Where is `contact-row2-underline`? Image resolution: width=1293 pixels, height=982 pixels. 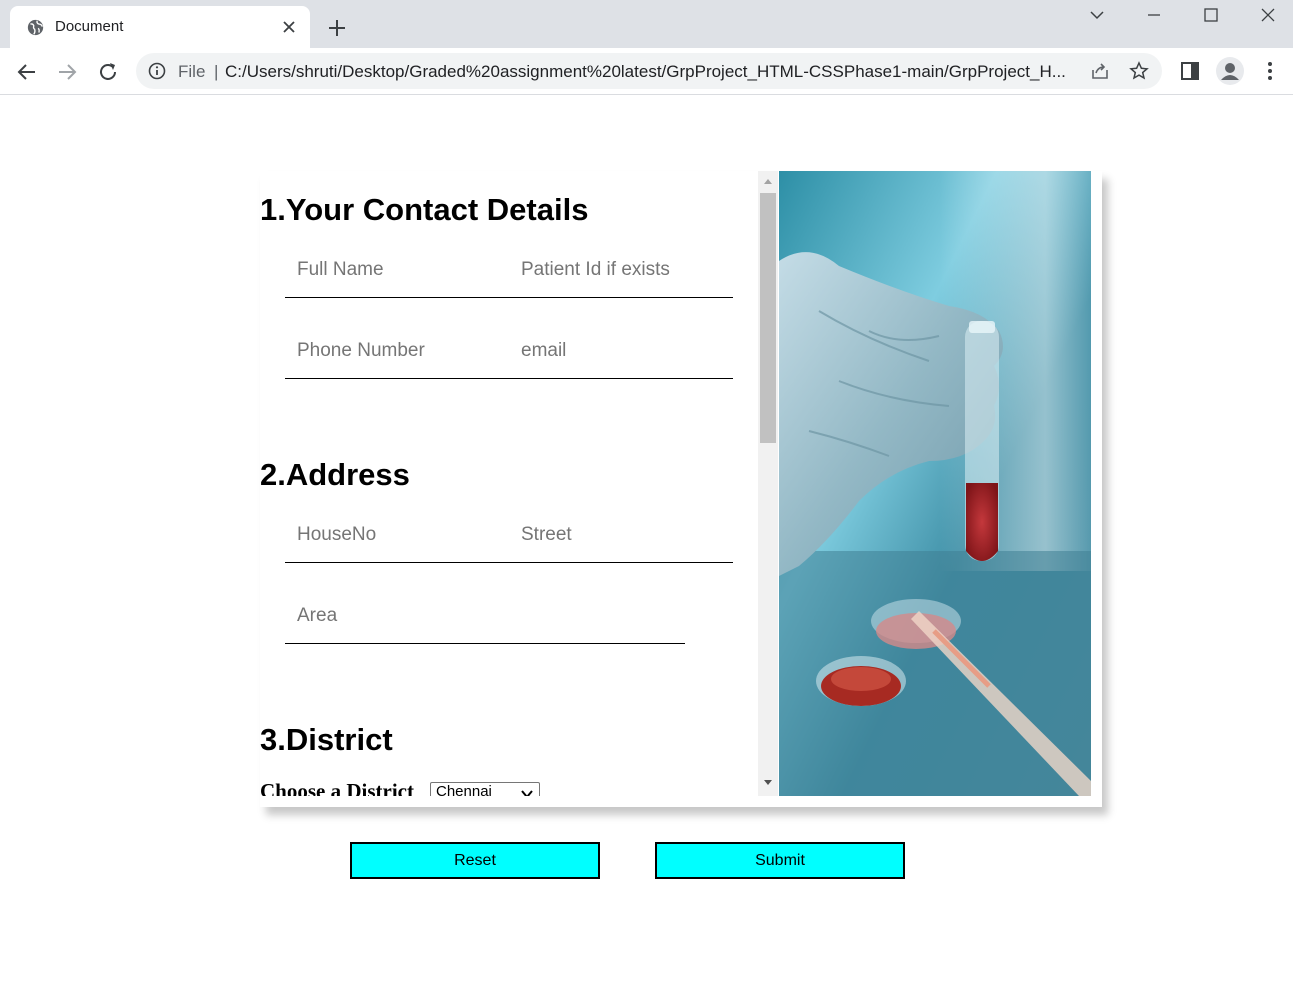
contact-row2-underline is located at coordinates (509, 378).